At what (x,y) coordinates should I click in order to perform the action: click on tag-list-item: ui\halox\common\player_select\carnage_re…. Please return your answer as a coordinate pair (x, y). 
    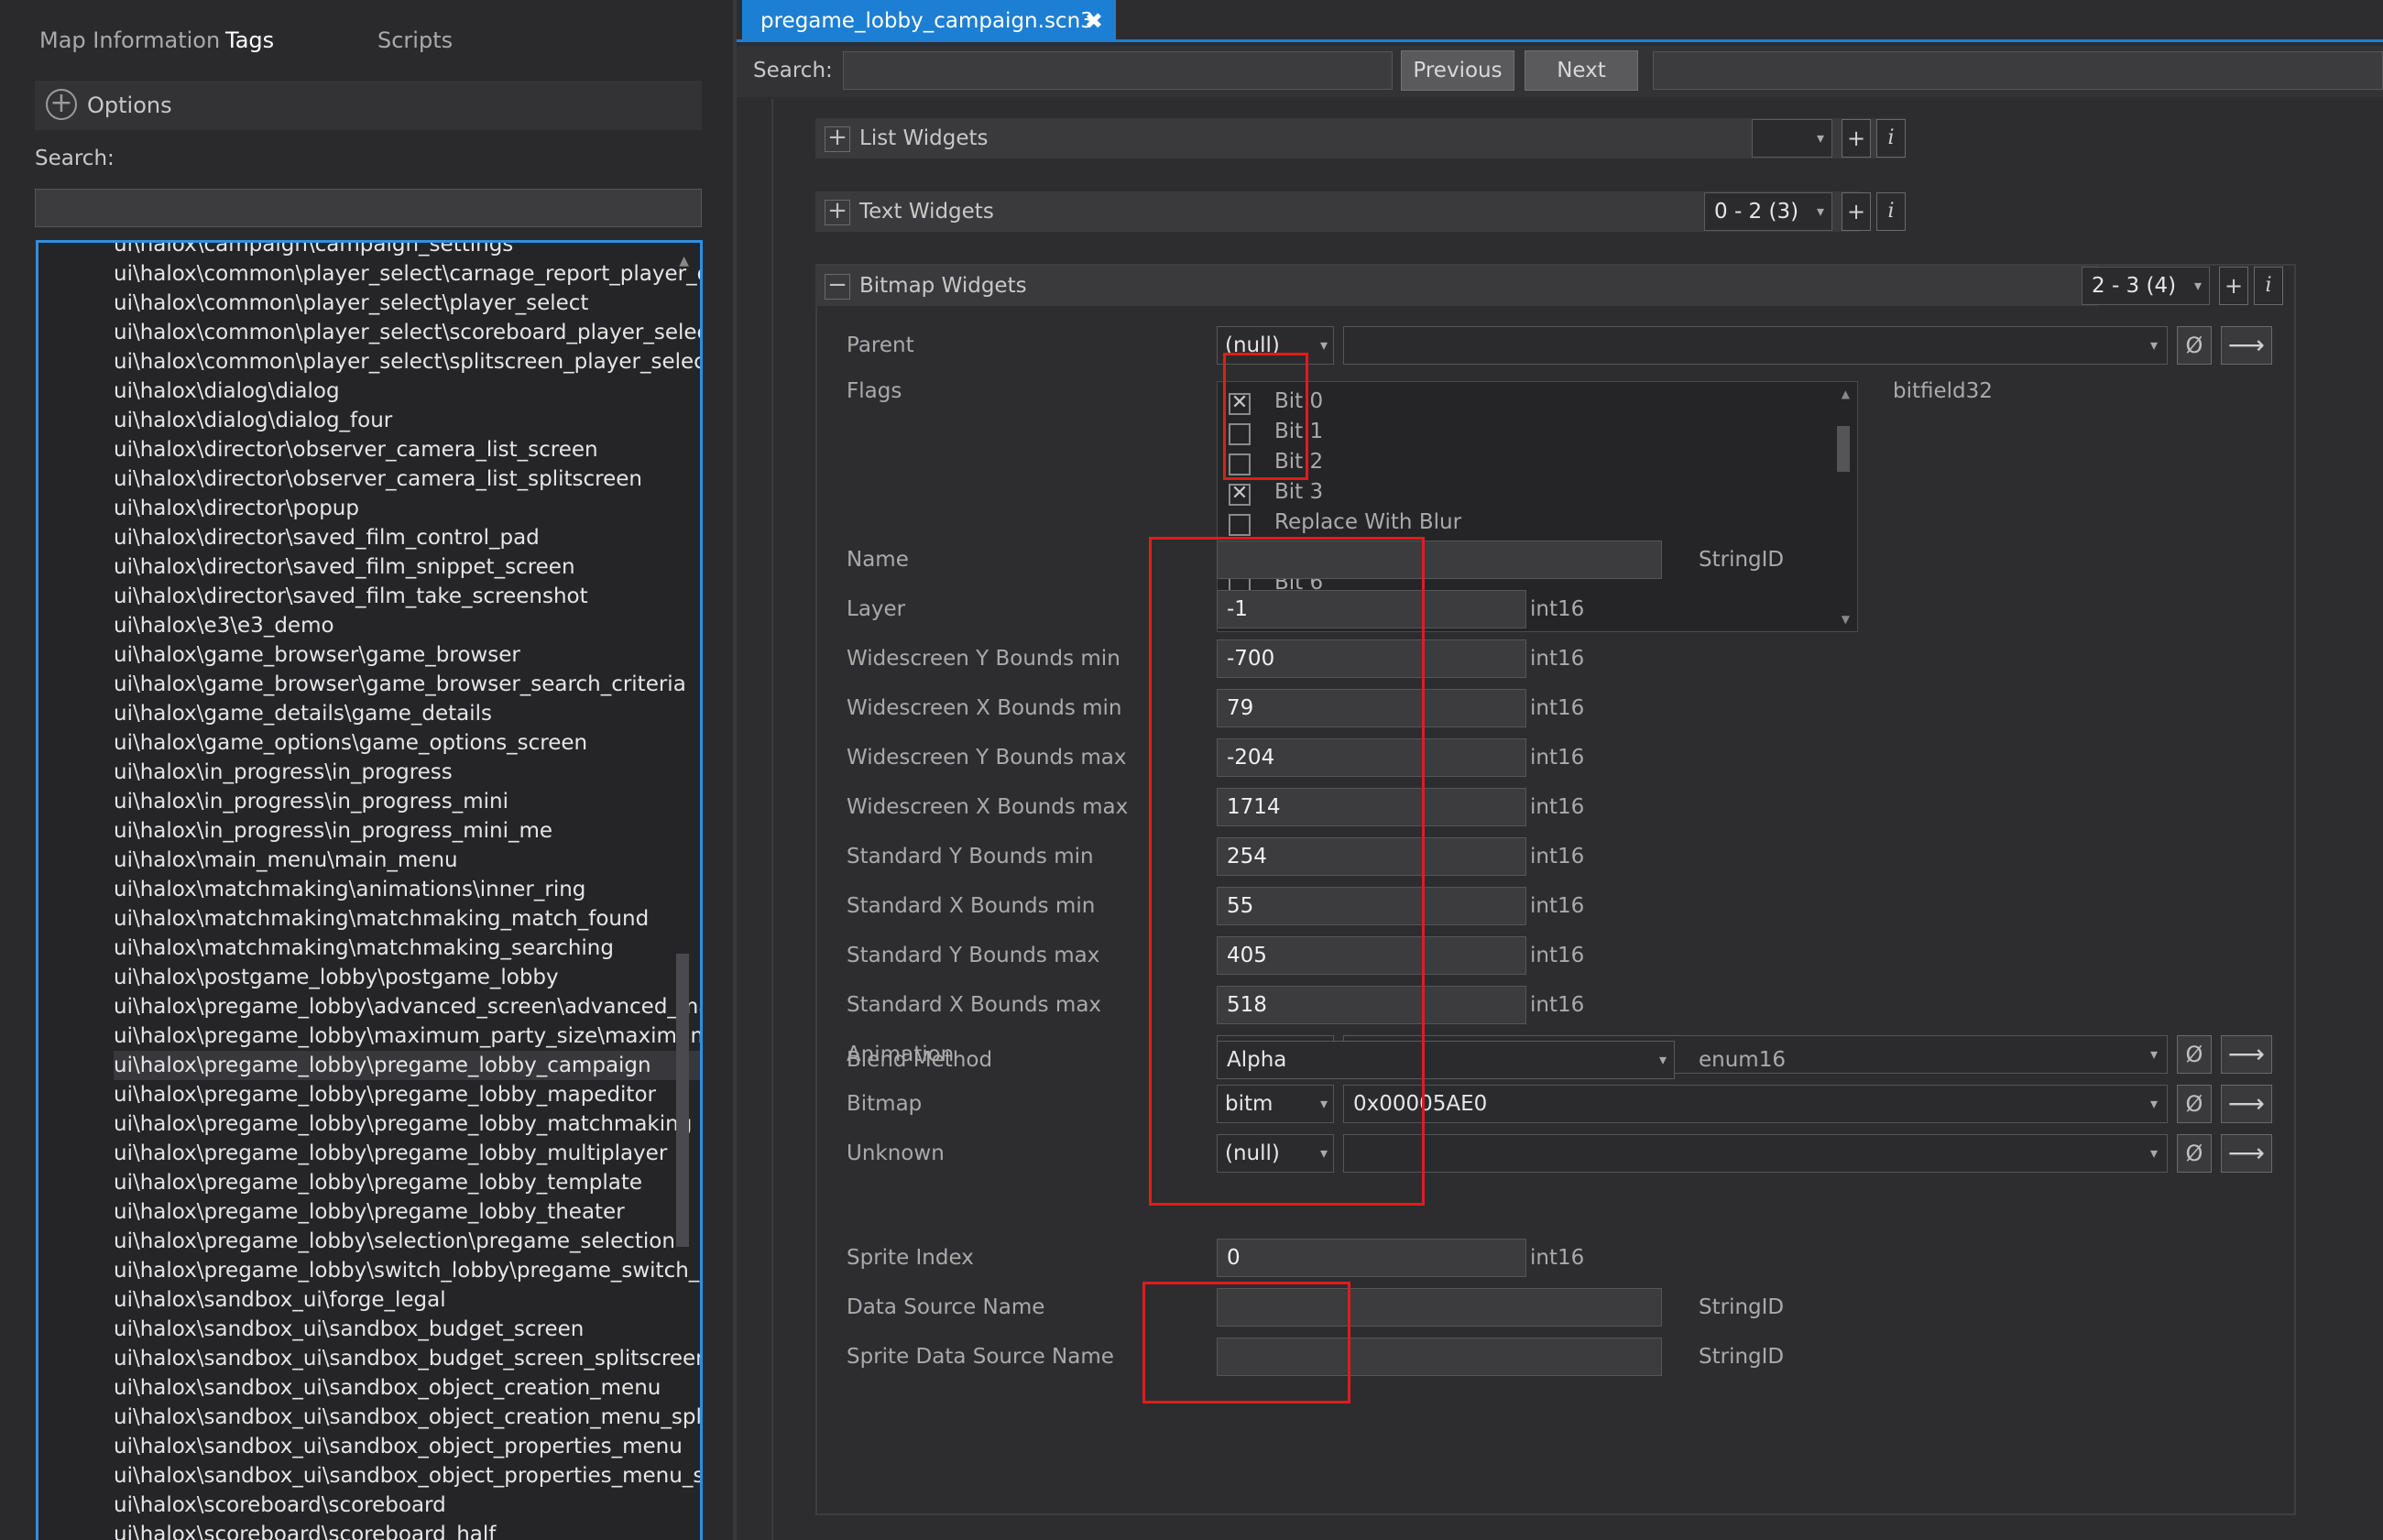
    Looking at the image, I should click on (407, 274).